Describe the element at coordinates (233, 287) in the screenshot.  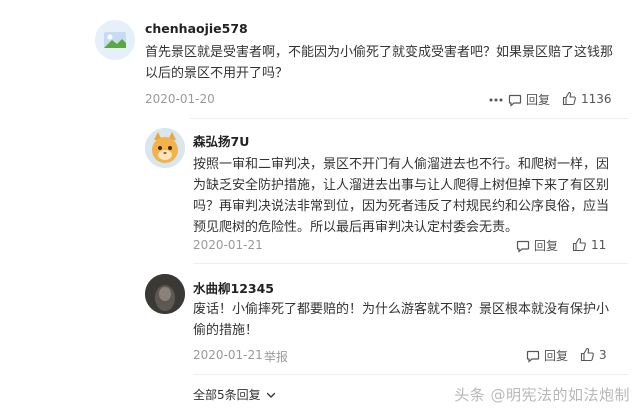
I see `comment-username: 水曲柳12345` at that location.